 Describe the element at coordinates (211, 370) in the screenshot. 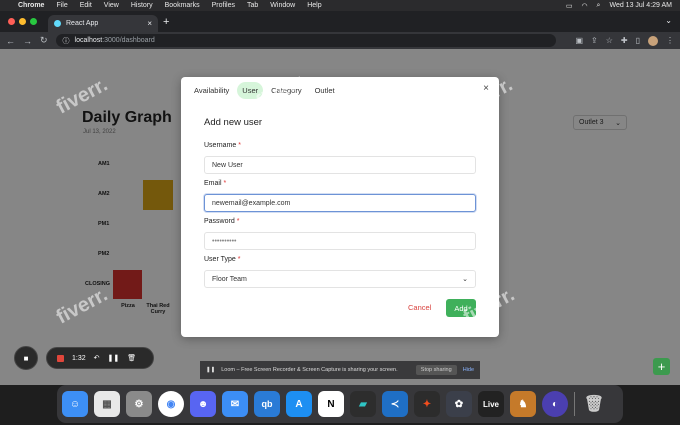

I see `pause-share-icon: ❚❚` at that location.